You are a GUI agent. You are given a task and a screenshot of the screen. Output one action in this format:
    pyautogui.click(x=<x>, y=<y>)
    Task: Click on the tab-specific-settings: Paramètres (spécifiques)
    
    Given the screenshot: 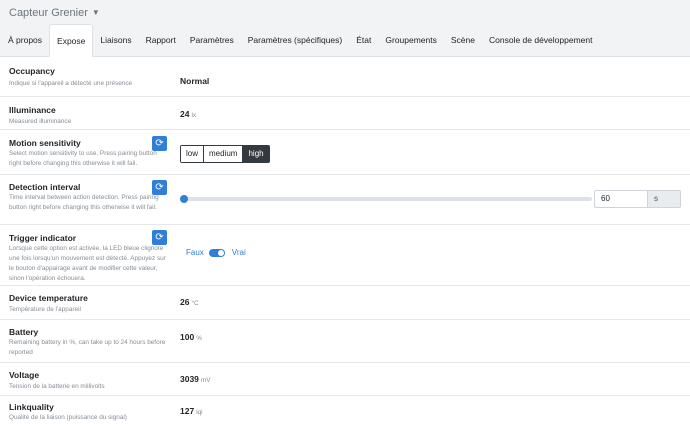 What is the action you would take?
    pyautogui.click(x=295, y=40)
    